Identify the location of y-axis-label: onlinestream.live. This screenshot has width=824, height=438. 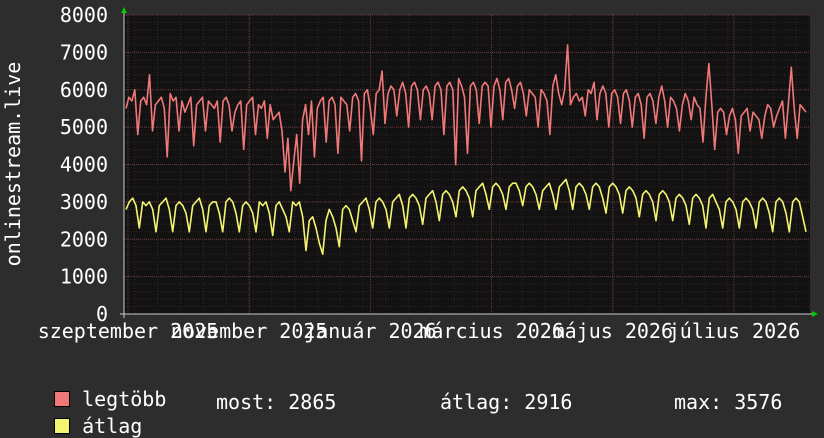
(13, 164).